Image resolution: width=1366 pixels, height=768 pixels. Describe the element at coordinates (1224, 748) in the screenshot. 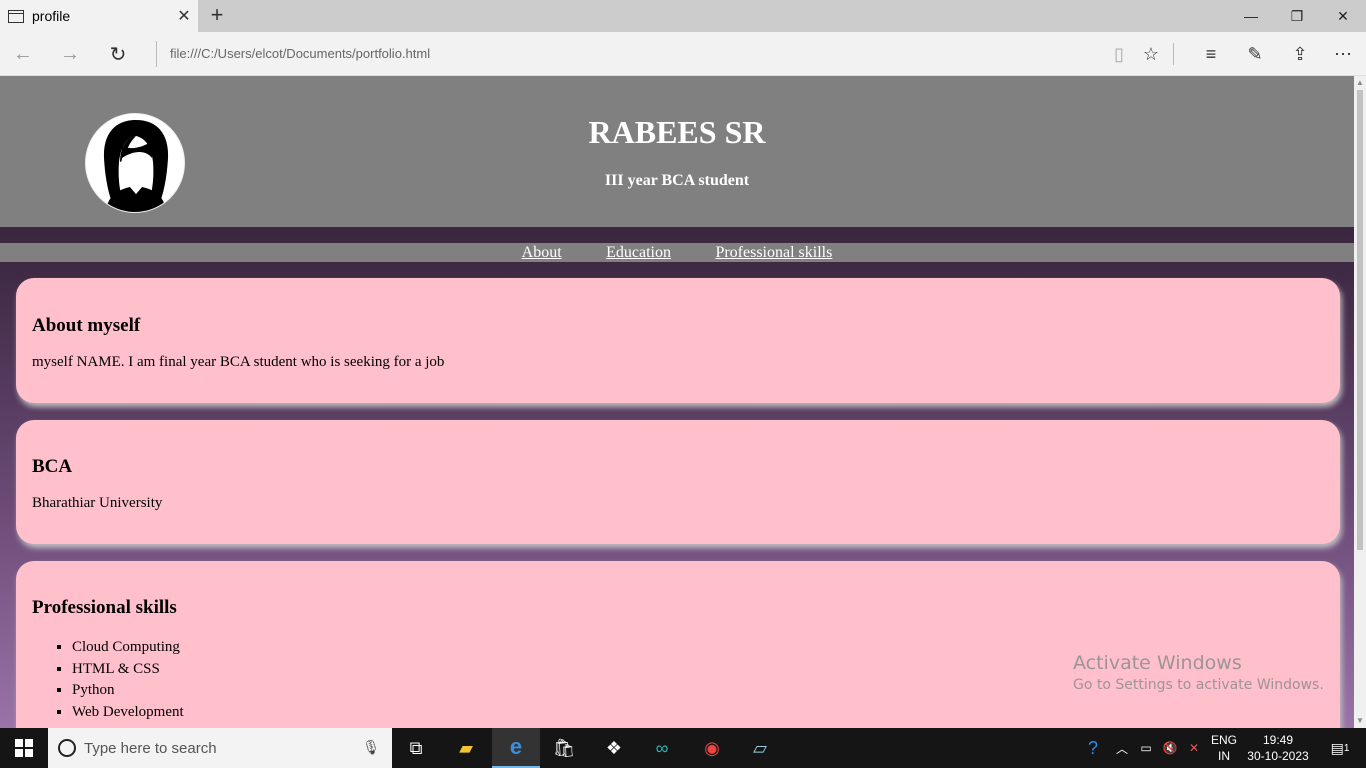

I see `language-indicator: ENG IN` at that location.